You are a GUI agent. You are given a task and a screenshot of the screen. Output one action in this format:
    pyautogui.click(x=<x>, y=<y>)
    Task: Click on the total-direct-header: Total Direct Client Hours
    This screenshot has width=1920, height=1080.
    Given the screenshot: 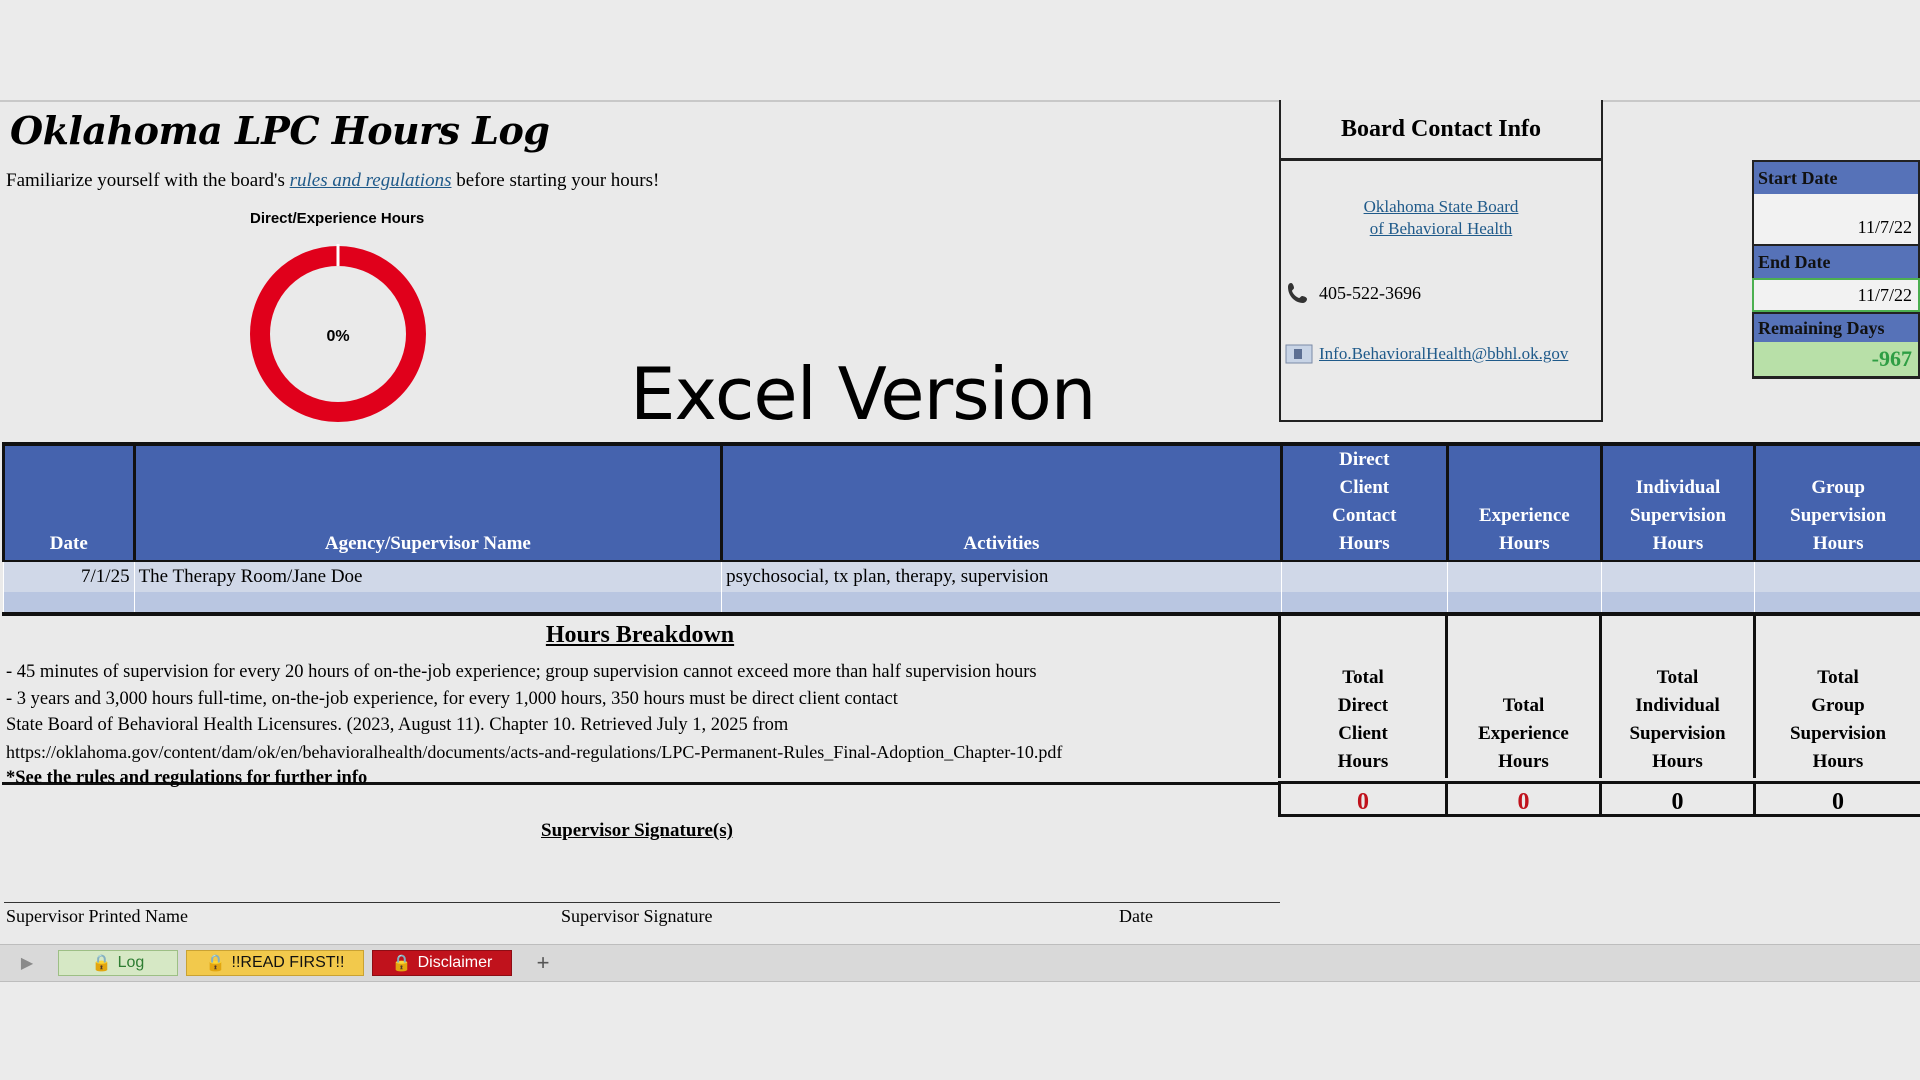 What is the action you would take?
    pyautogui.click(x=1361, y=695)
    